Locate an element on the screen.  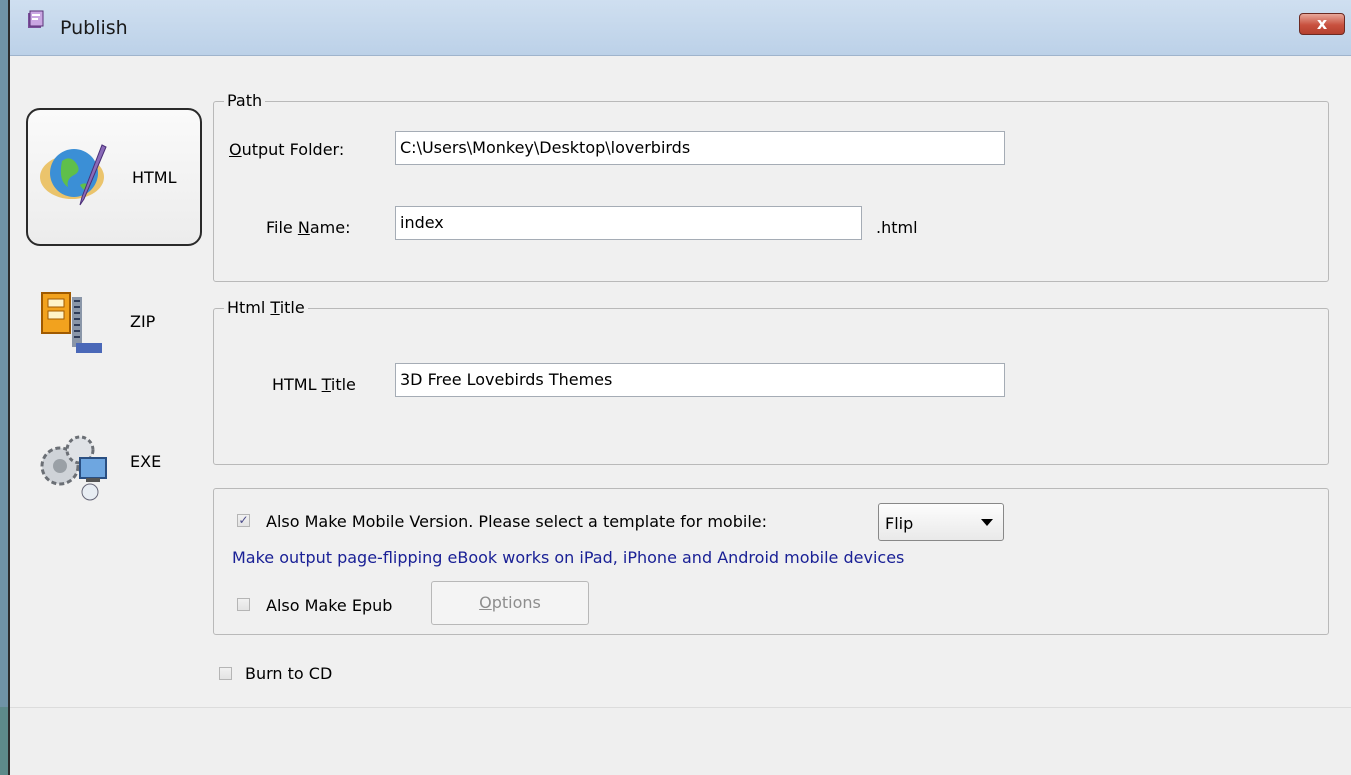
epub-label: Also Make Epub is located at coordinates (329, 605).